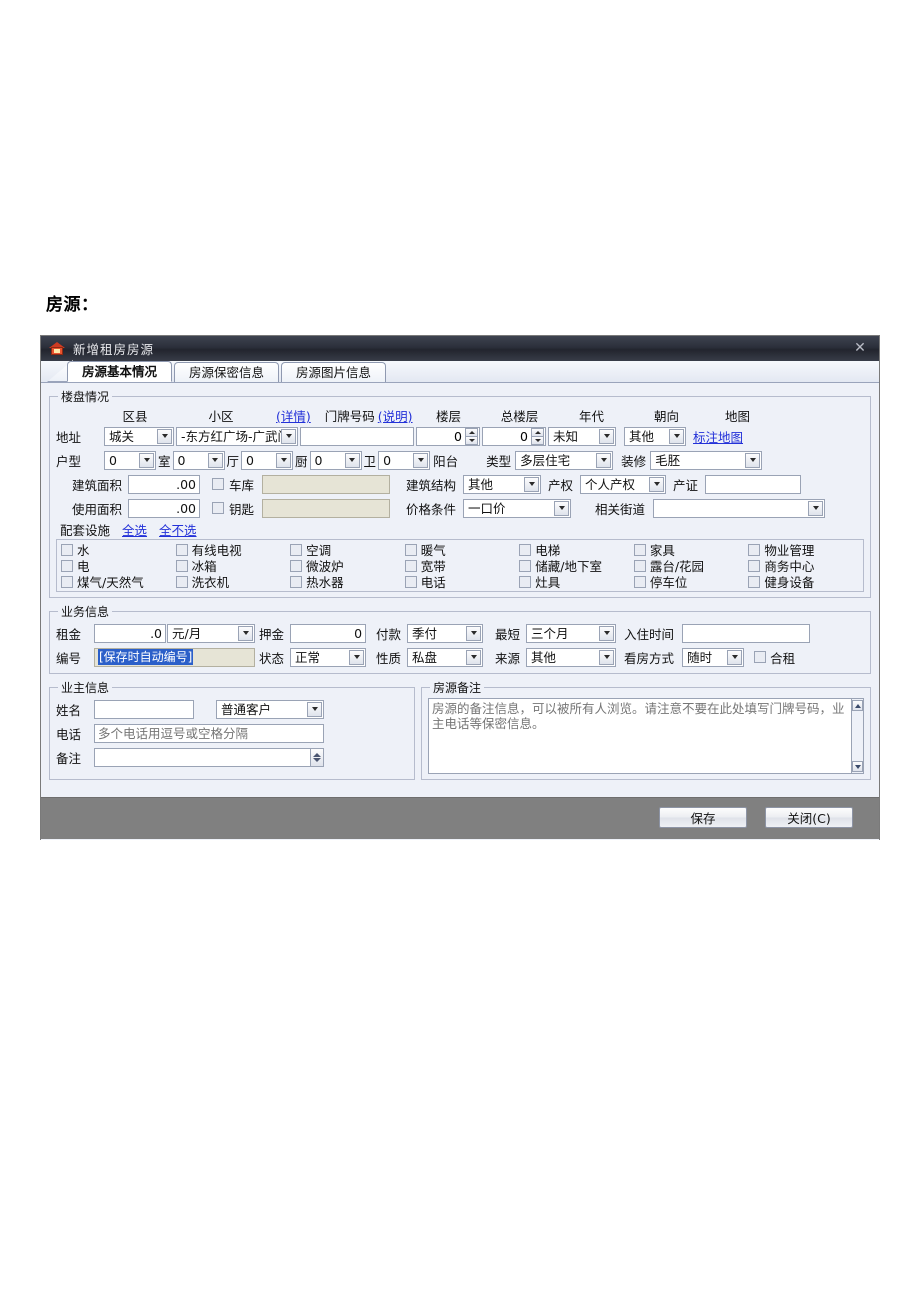  What do you see at coordinates (760, 657) in the screenshot?
I see `share-checkbox` at bounding box center [760, 657].